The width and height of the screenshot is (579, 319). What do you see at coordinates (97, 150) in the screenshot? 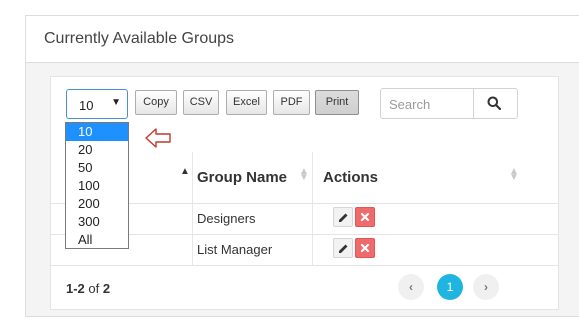
I see `page-length-option: 20` at bounding box center [97, 150].